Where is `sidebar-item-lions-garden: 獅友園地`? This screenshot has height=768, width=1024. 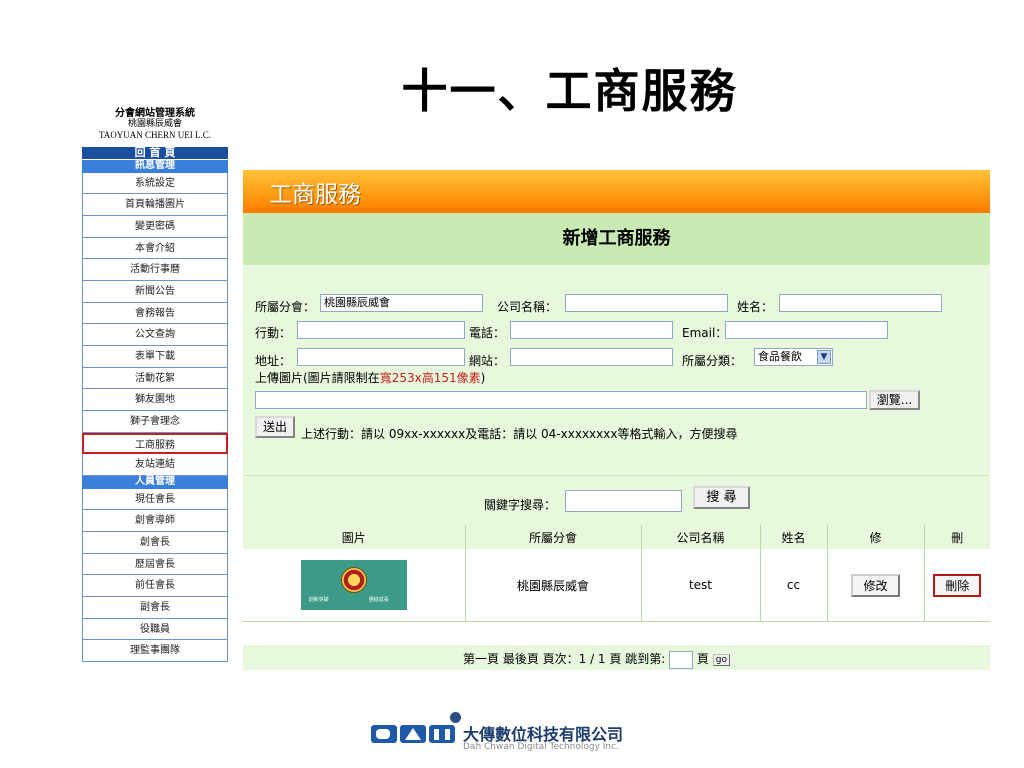
sidebar-item-lions-garden: 獅友園地 is located at coordinates (155, 400).